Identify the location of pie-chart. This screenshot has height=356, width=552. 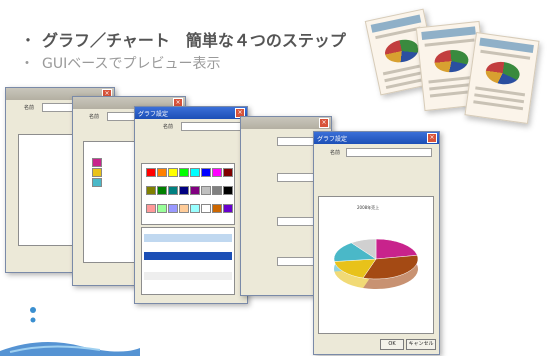
(376, 263).